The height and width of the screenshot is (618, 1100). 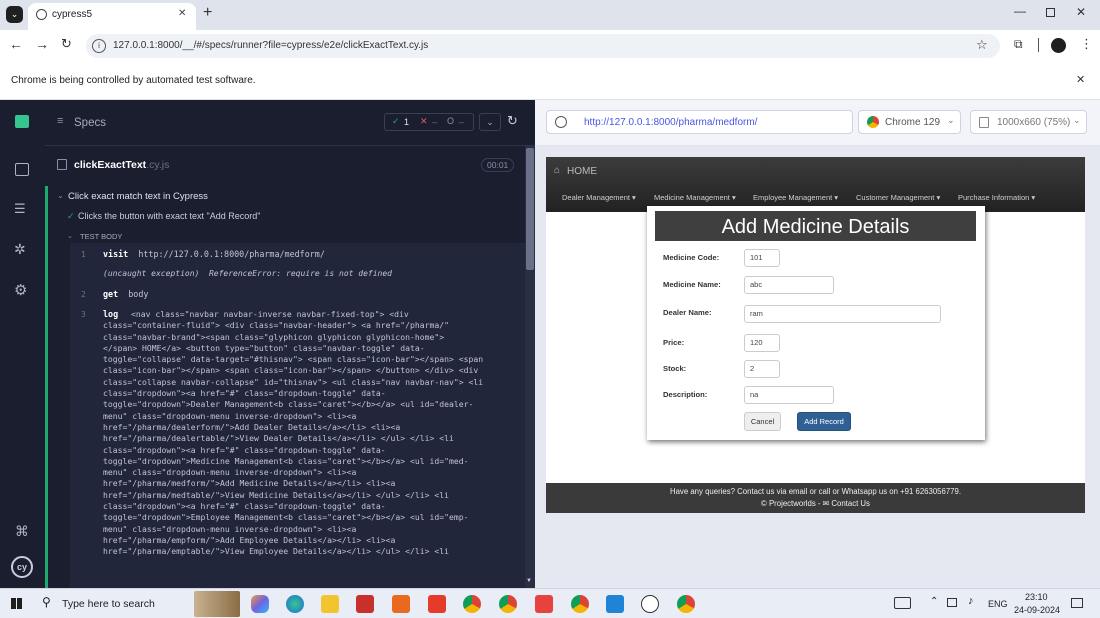 What do you see at coordinates (512, 121) in the screenshot?
I see `rerun-icon: ↻` at bounding box center [512, 121].